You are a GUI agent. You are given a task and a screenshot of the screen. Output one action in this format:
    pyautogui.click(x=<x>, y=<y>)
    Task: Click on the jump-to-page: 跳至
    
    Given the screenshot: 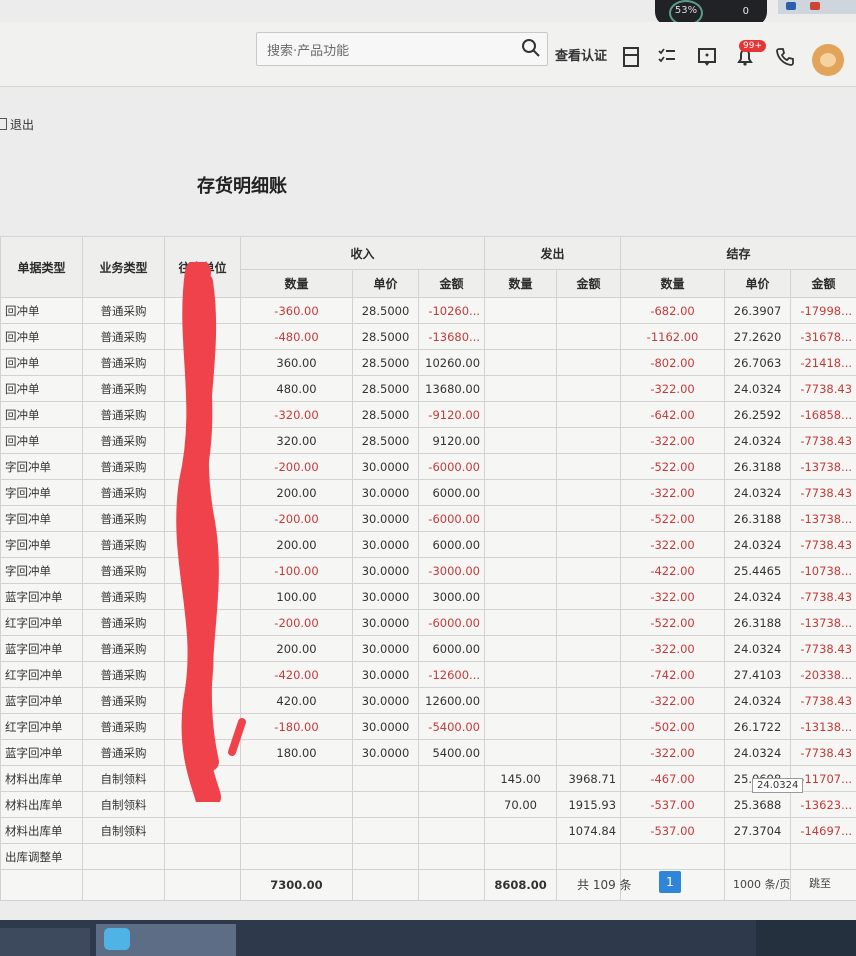 What is the action you would take?
    pyautogui.click(x=820, y=883)
    